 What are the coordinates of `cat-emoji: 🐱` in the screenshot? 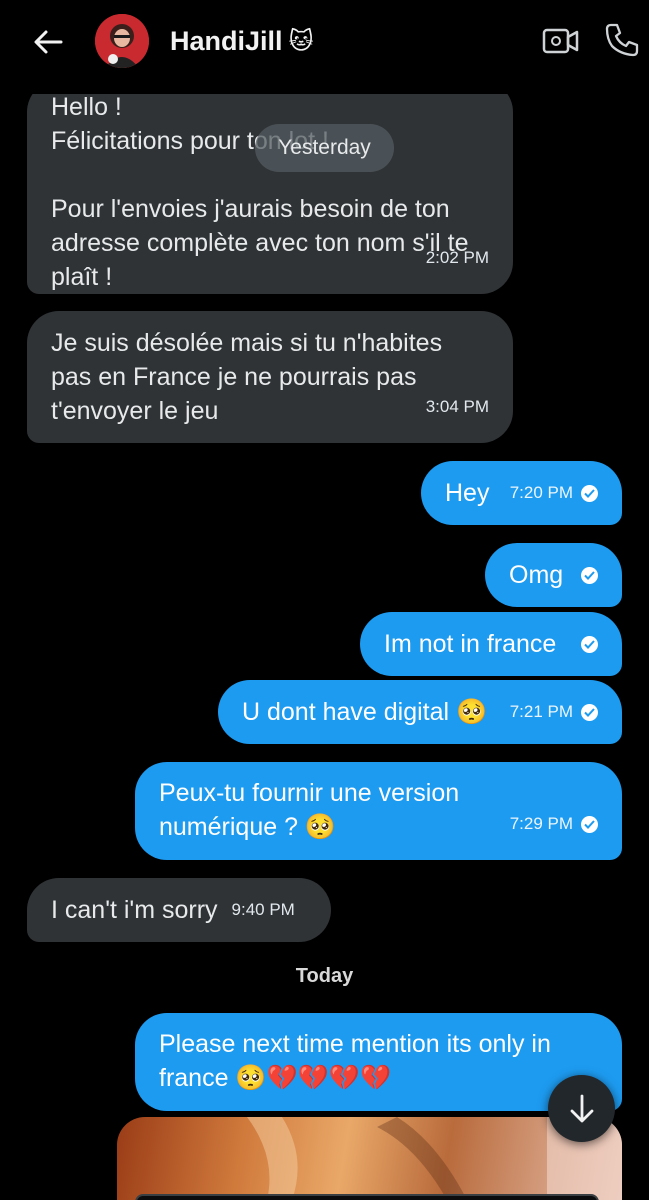 It's located at (301, 41).